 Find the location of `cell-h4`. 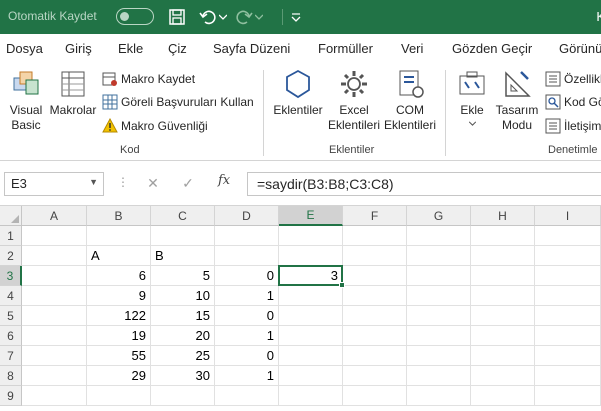

cell-h4 is located at coordinates (503, 296).